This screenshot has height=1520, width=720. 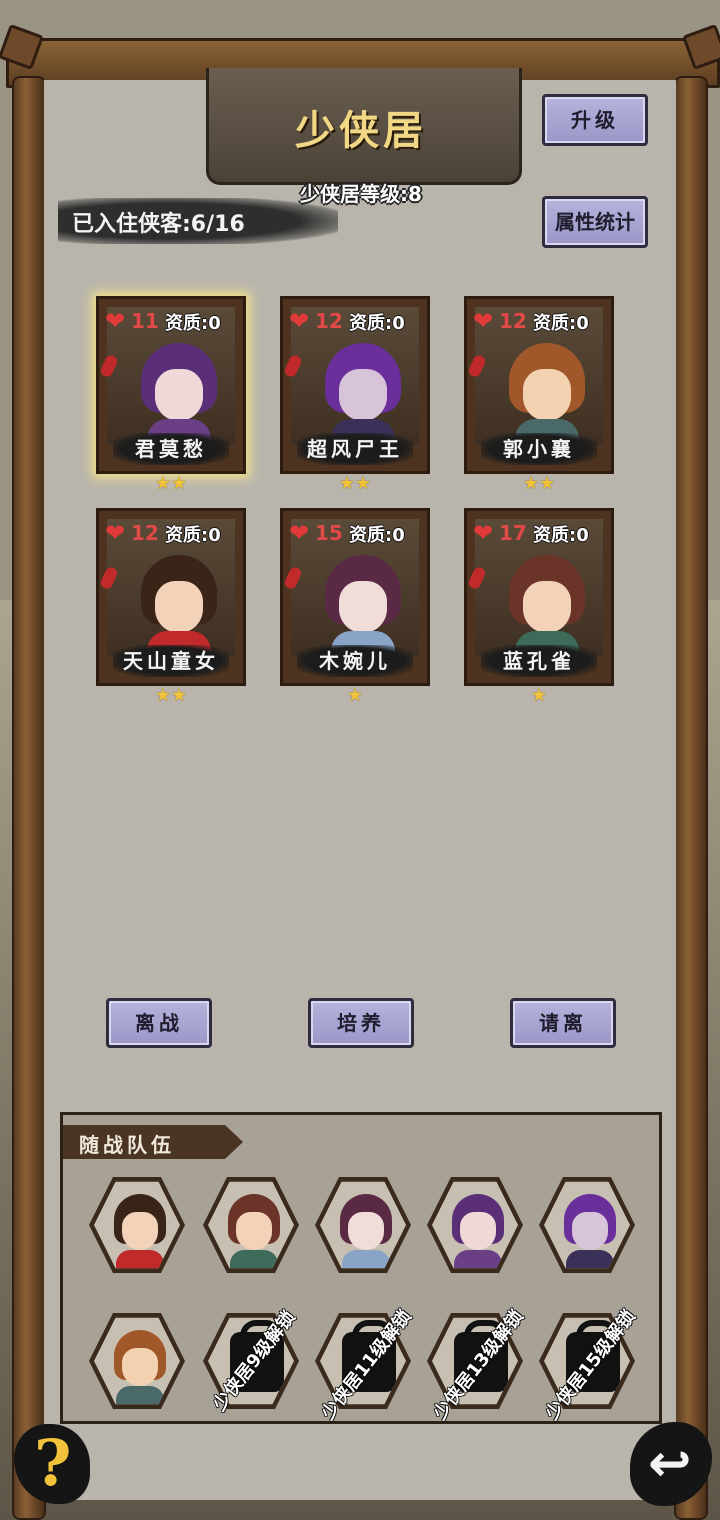 I want to click on back-button: ↩, so click(x=669, y=1464).